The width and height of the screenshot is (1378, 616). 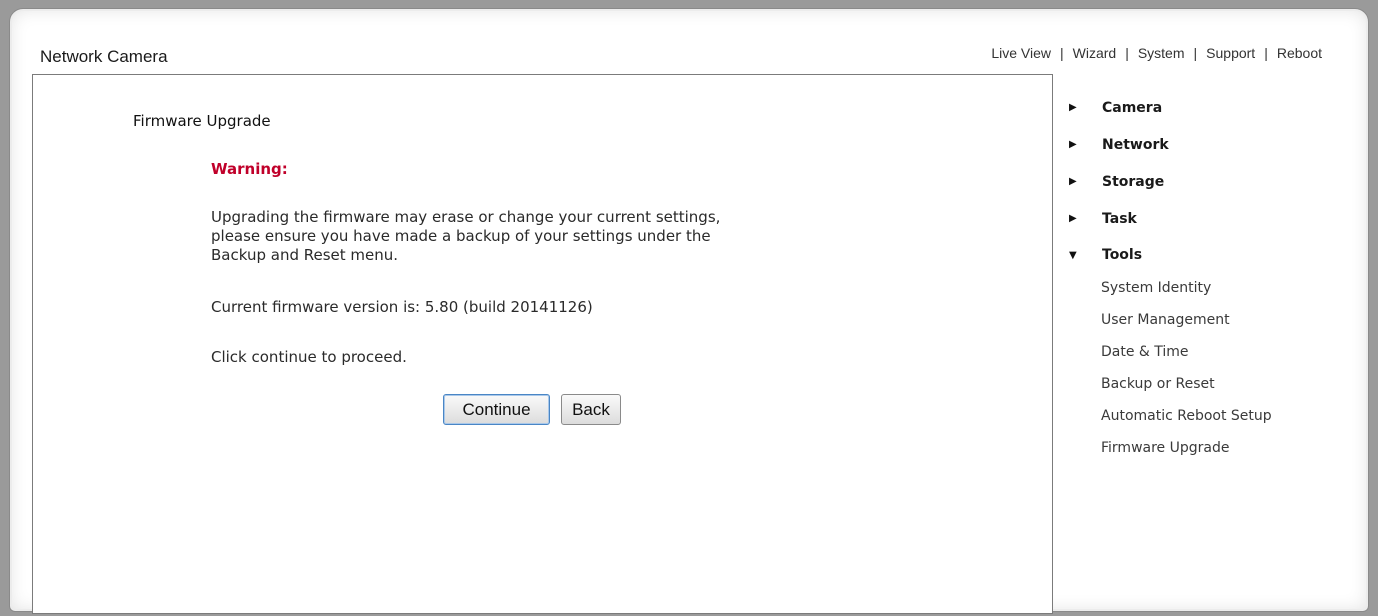 I want to click on caret-down-icon: ▼, so click(x=1073, y=255).